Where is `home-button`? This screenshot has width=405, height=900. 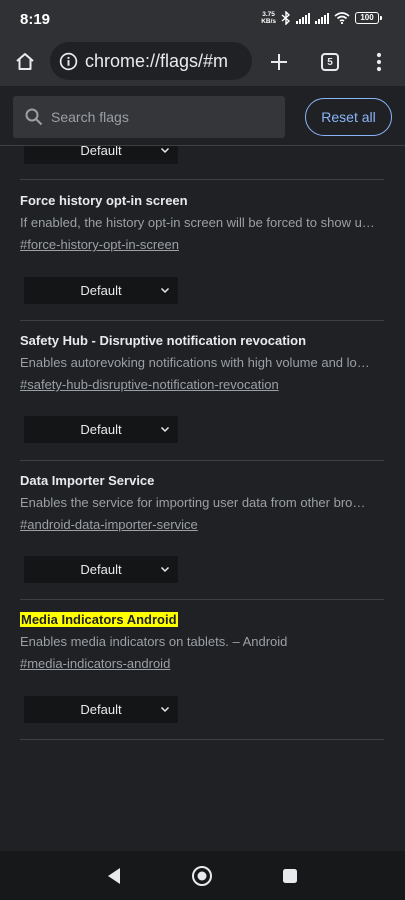 home-button is located at coordinates (25, 62).